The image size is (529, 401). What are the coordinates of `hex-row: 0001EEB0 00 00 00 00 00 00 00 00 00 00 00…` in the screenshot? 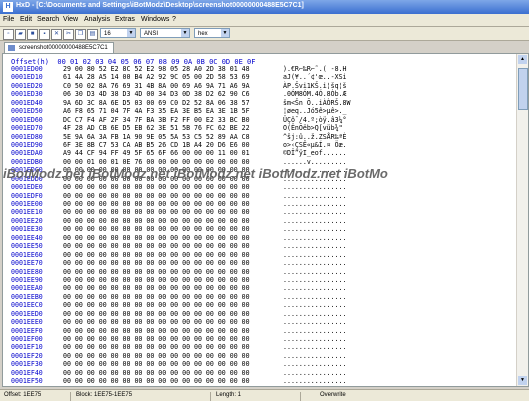 It's located at (181, 297).